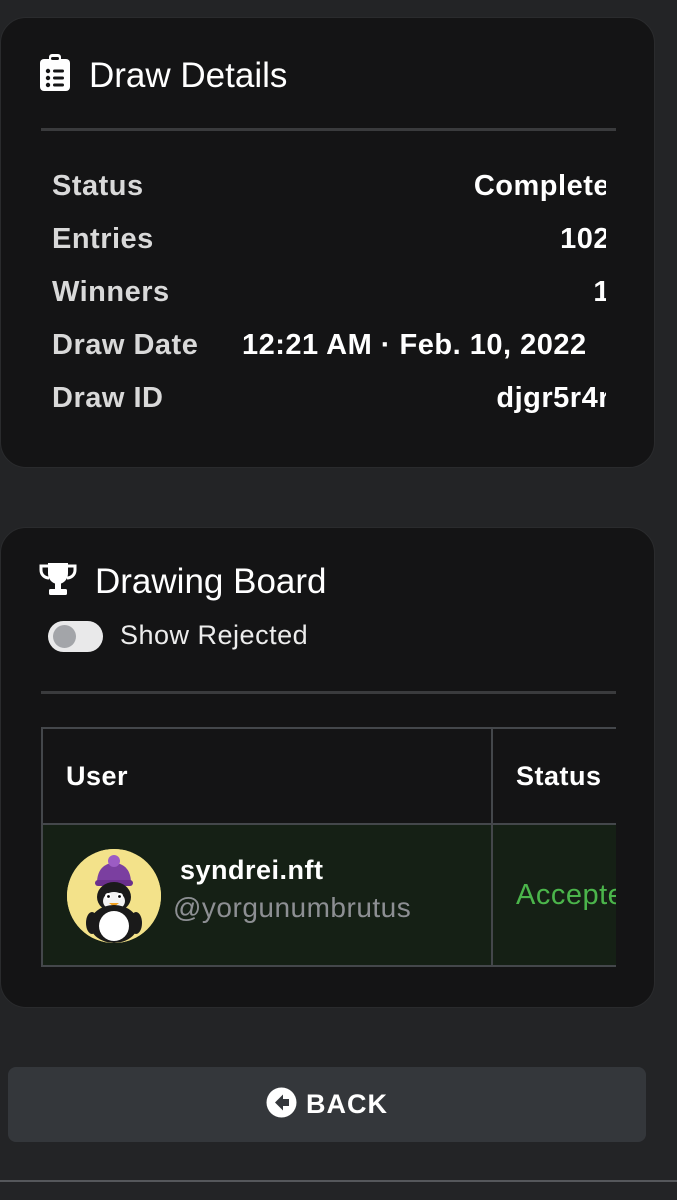 This screenshot has width=677, height=1200. I want to click on detail-label: Status, so click(98, 186).